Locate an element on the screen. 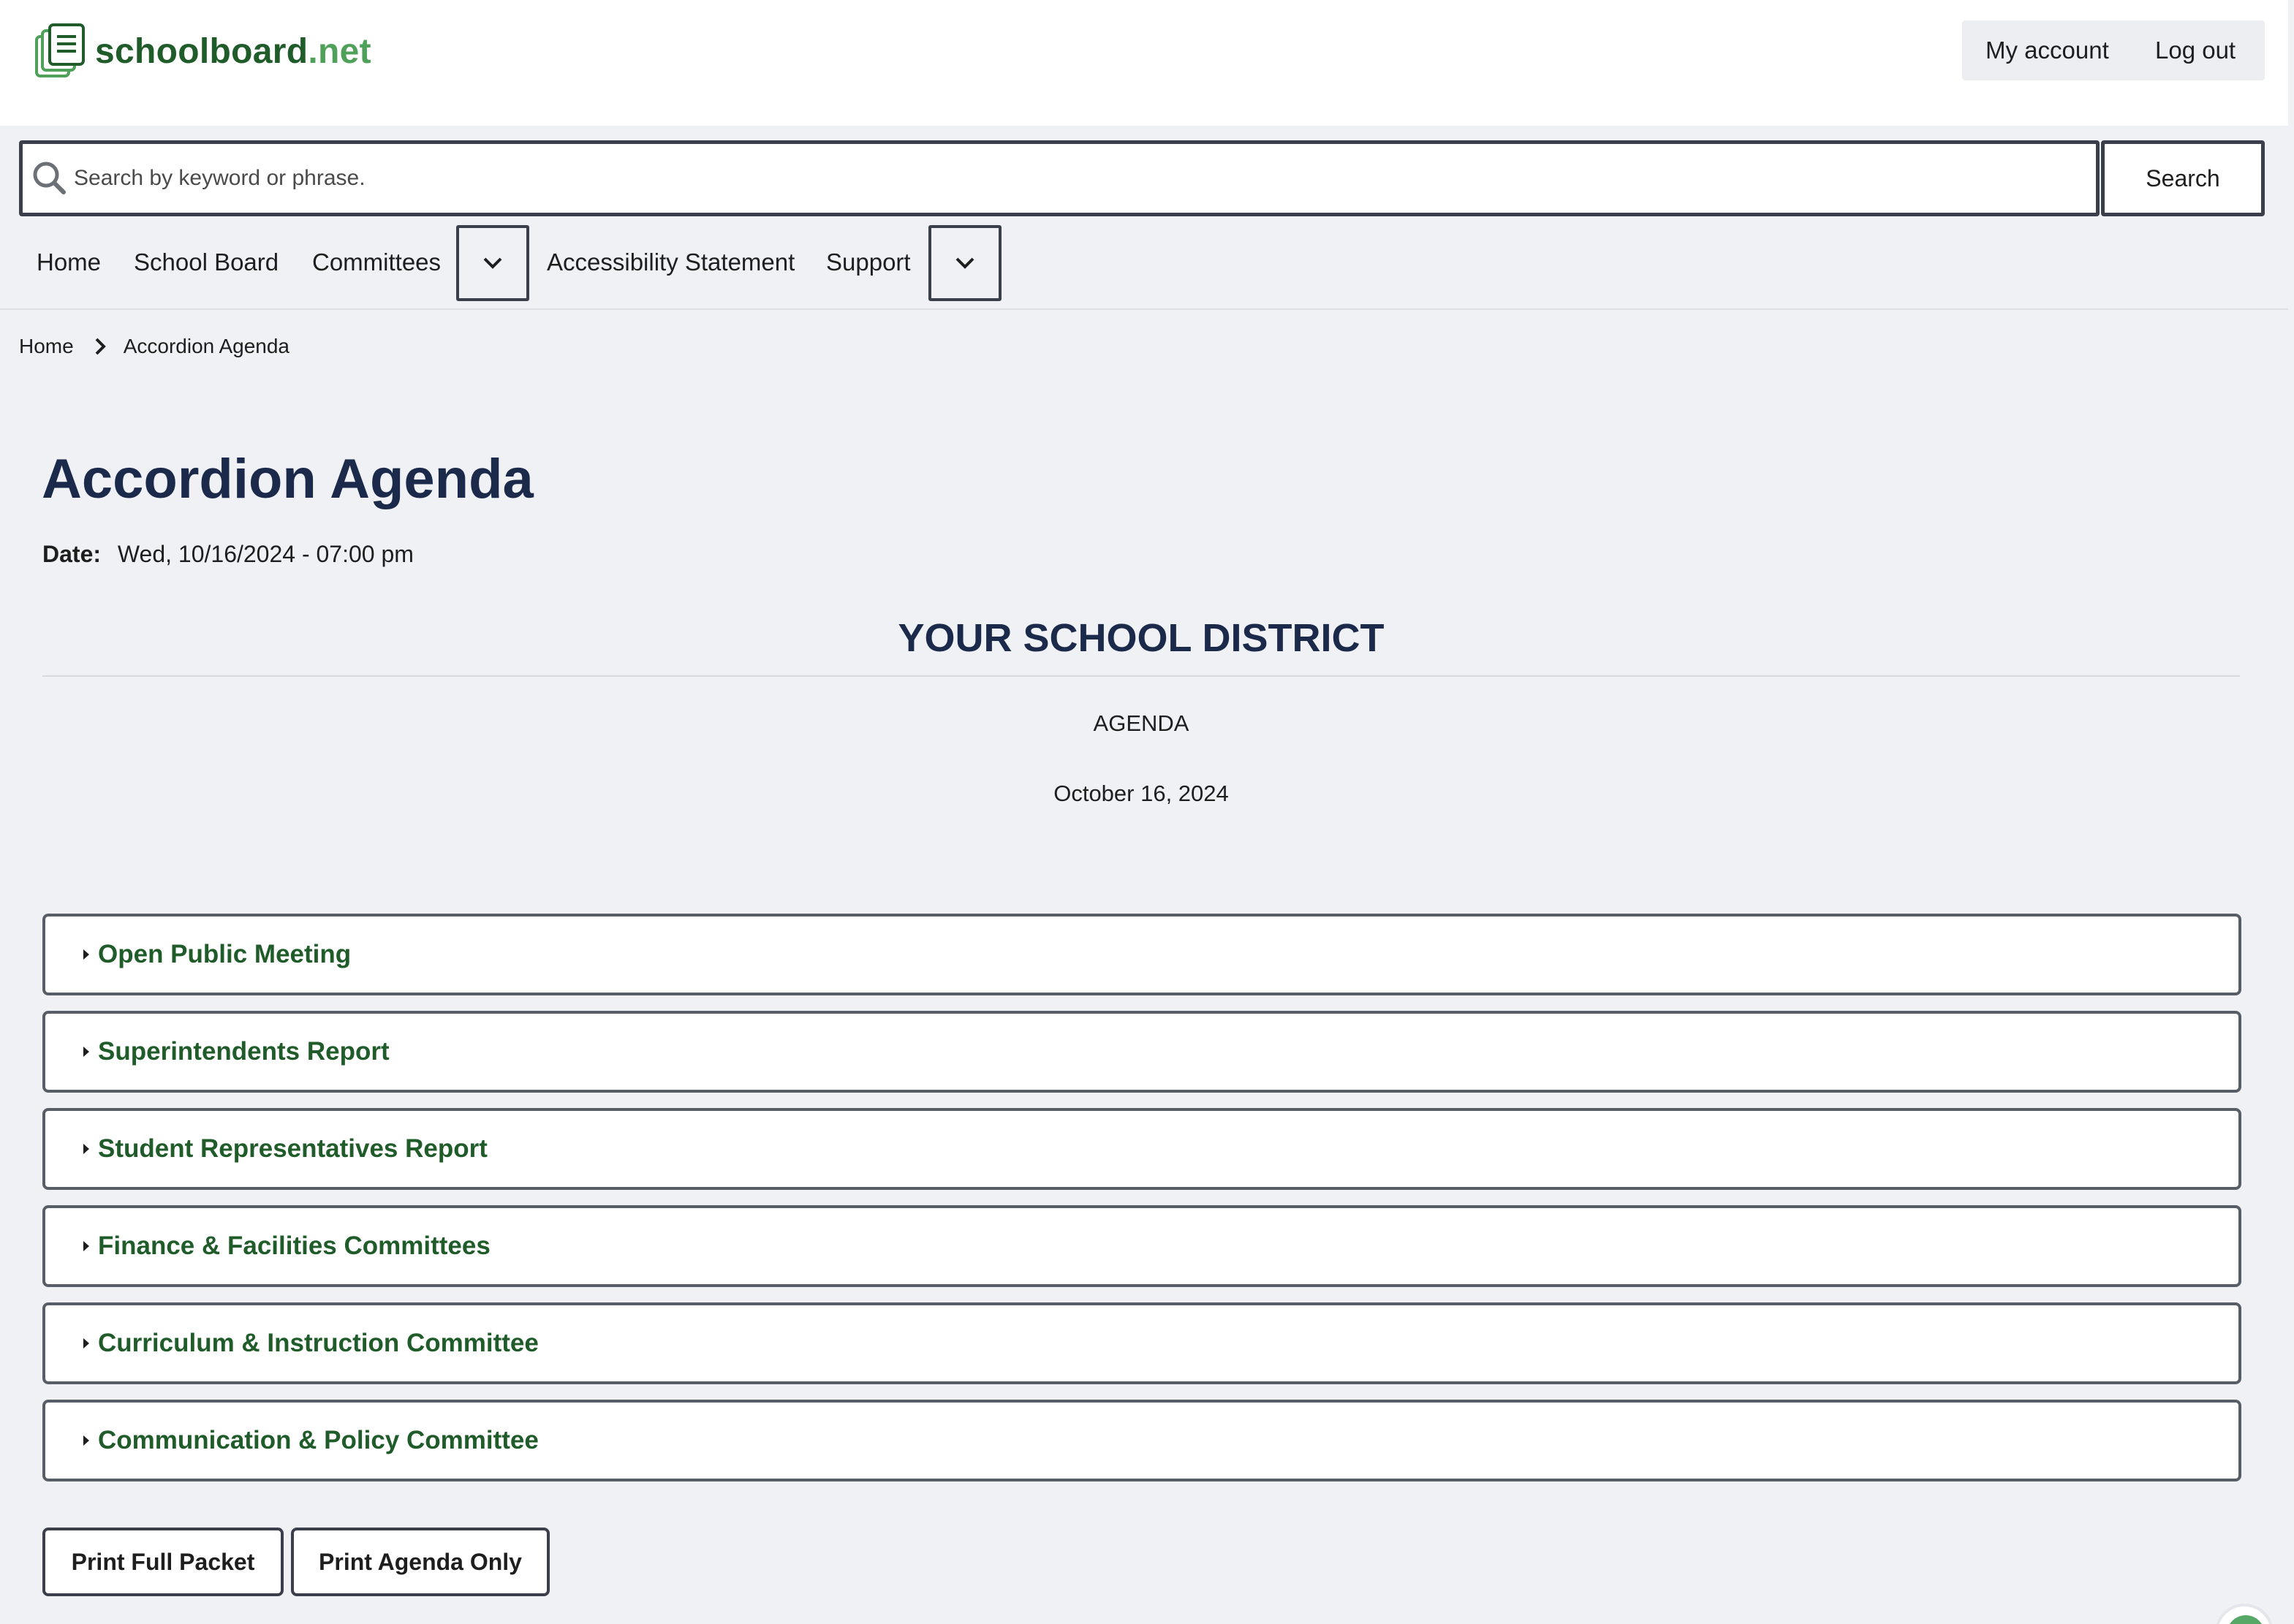 This screenshot has height=1624, width=2294. nav-item-school-board: School Board is located at coordinates (206, 262).